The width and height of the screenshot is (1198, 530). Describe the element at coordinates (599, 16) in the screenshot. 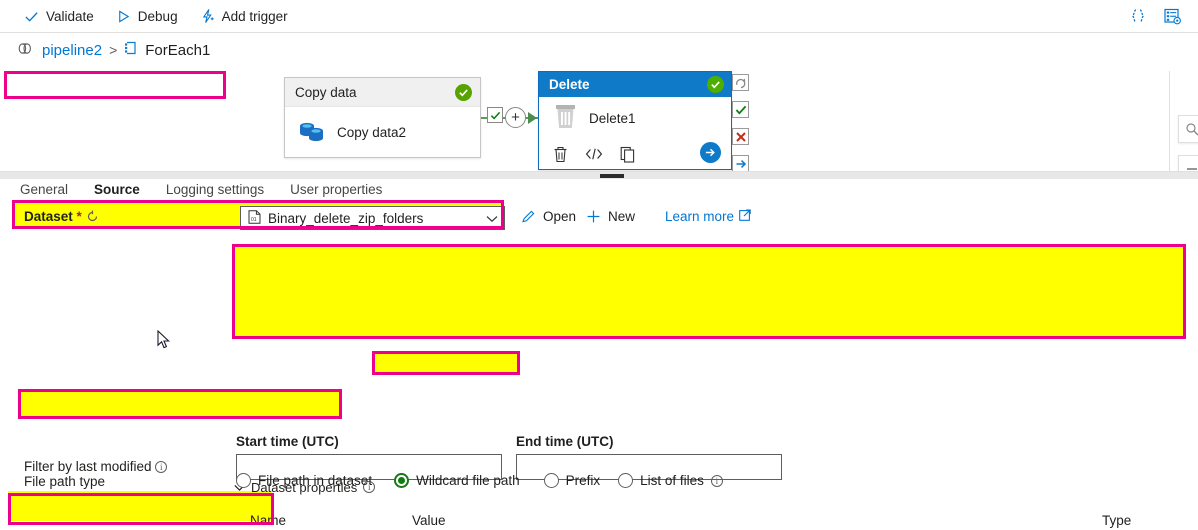

I see `command-bar: Validate Debug Add trigger` at that location.